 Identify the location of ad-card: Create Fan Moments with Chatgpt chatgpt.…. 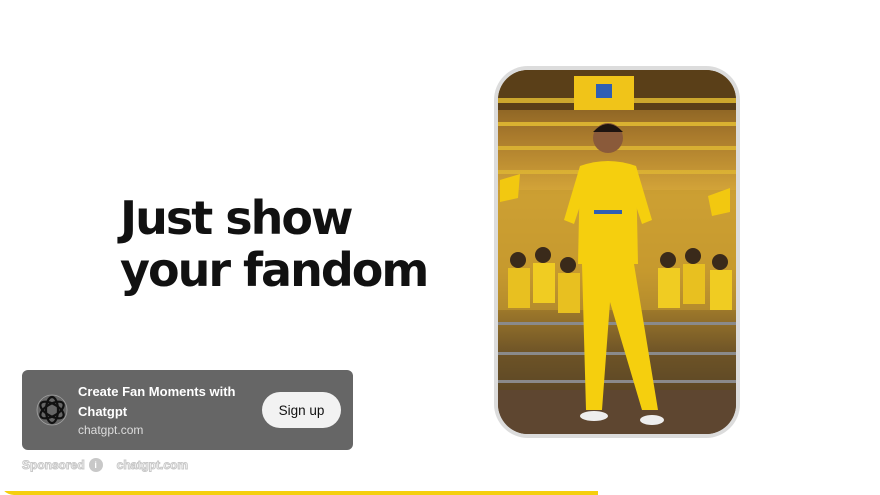
(187, 410).